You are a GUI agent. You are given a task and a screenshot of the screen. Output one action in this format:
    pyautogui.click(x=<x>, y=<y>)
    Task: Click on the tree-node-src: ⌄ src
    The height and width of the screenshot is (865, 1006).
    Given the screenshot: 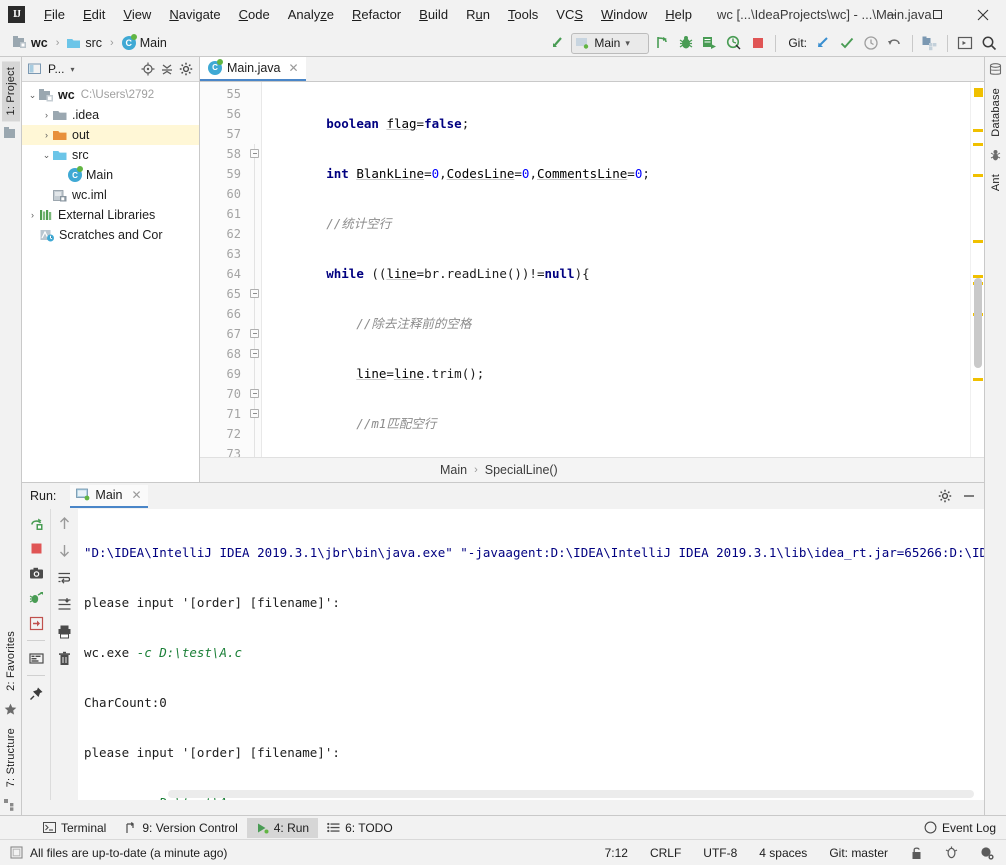 What is the action you would take?
    pyautogui.click(x=110, y=155)
    